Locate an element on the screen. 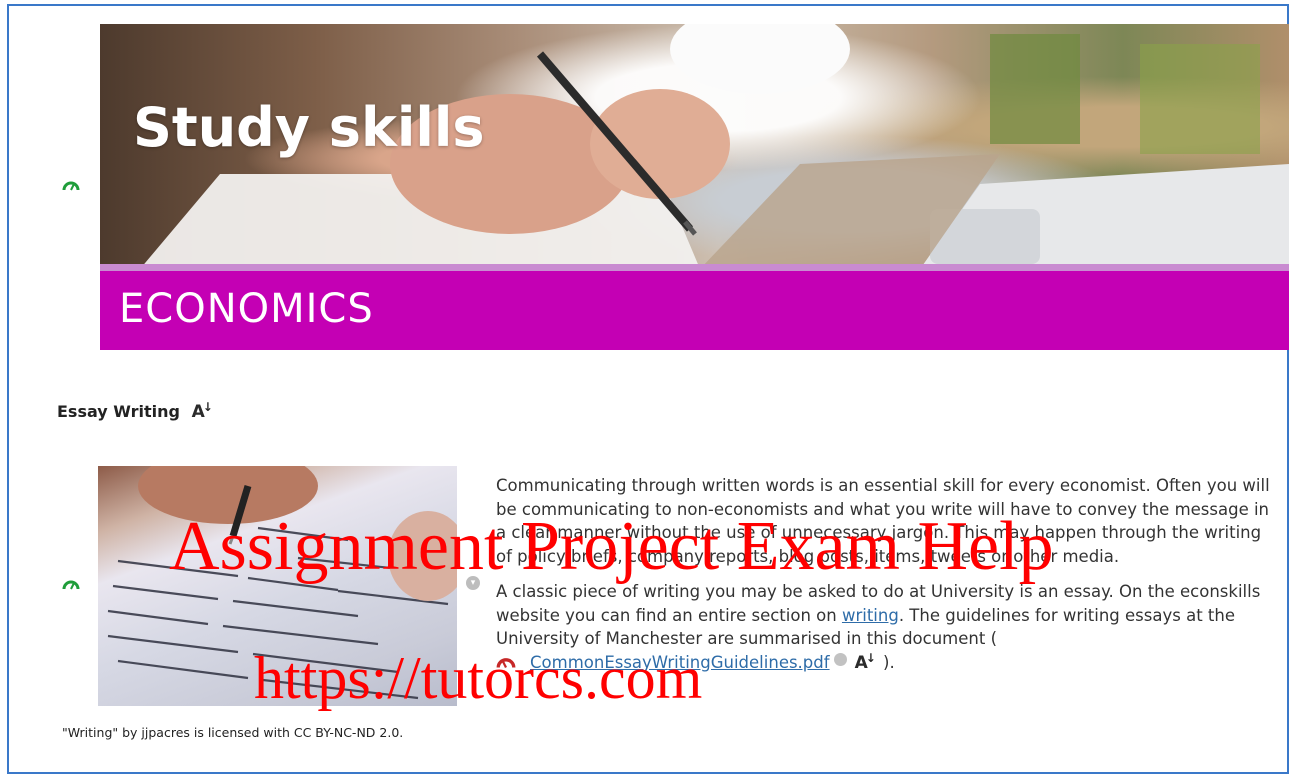  watermark-line-2: https://tutorcs.com is located at coordinates (478, 678).